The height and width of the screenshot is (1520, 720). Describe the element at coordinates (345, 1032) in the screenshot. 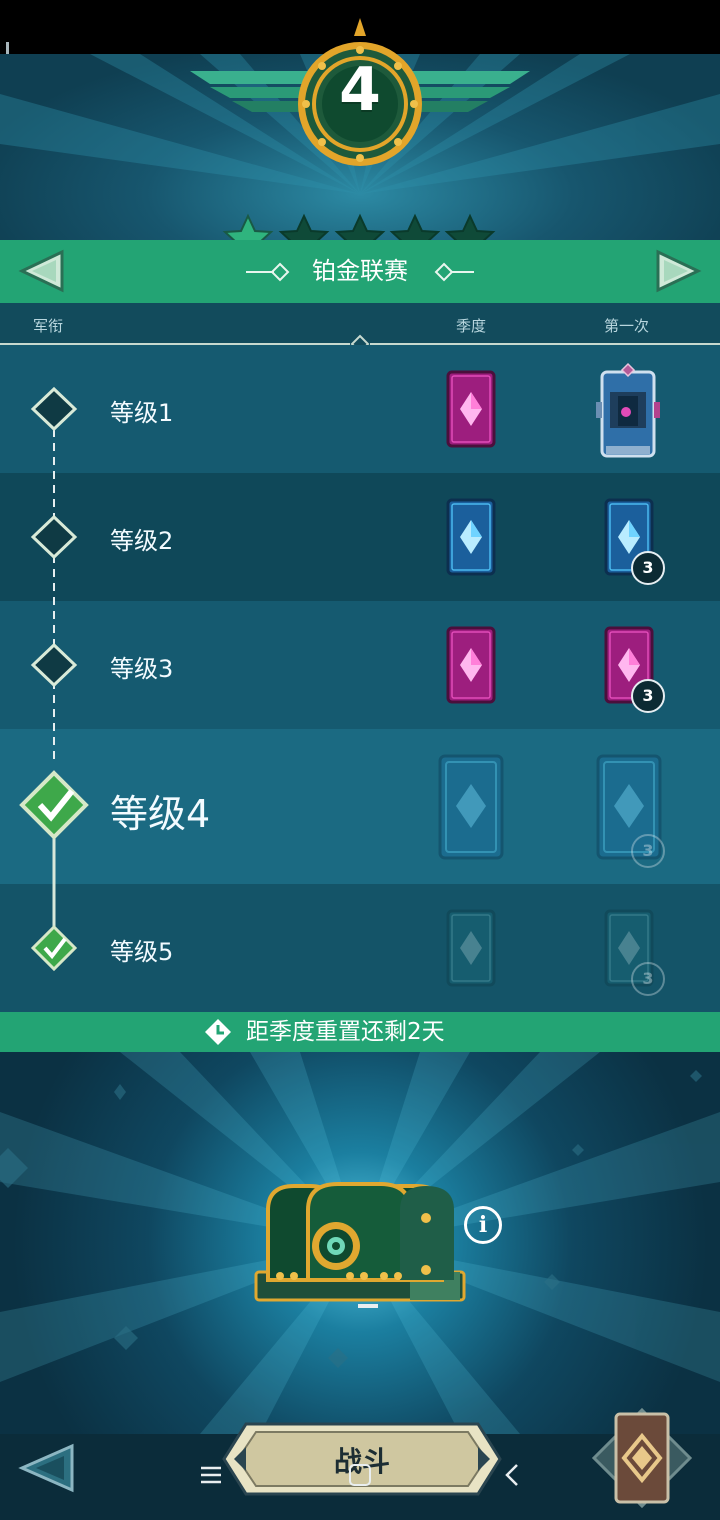

I see `season-reset-text: 距季度重置还剩2天` at that location.